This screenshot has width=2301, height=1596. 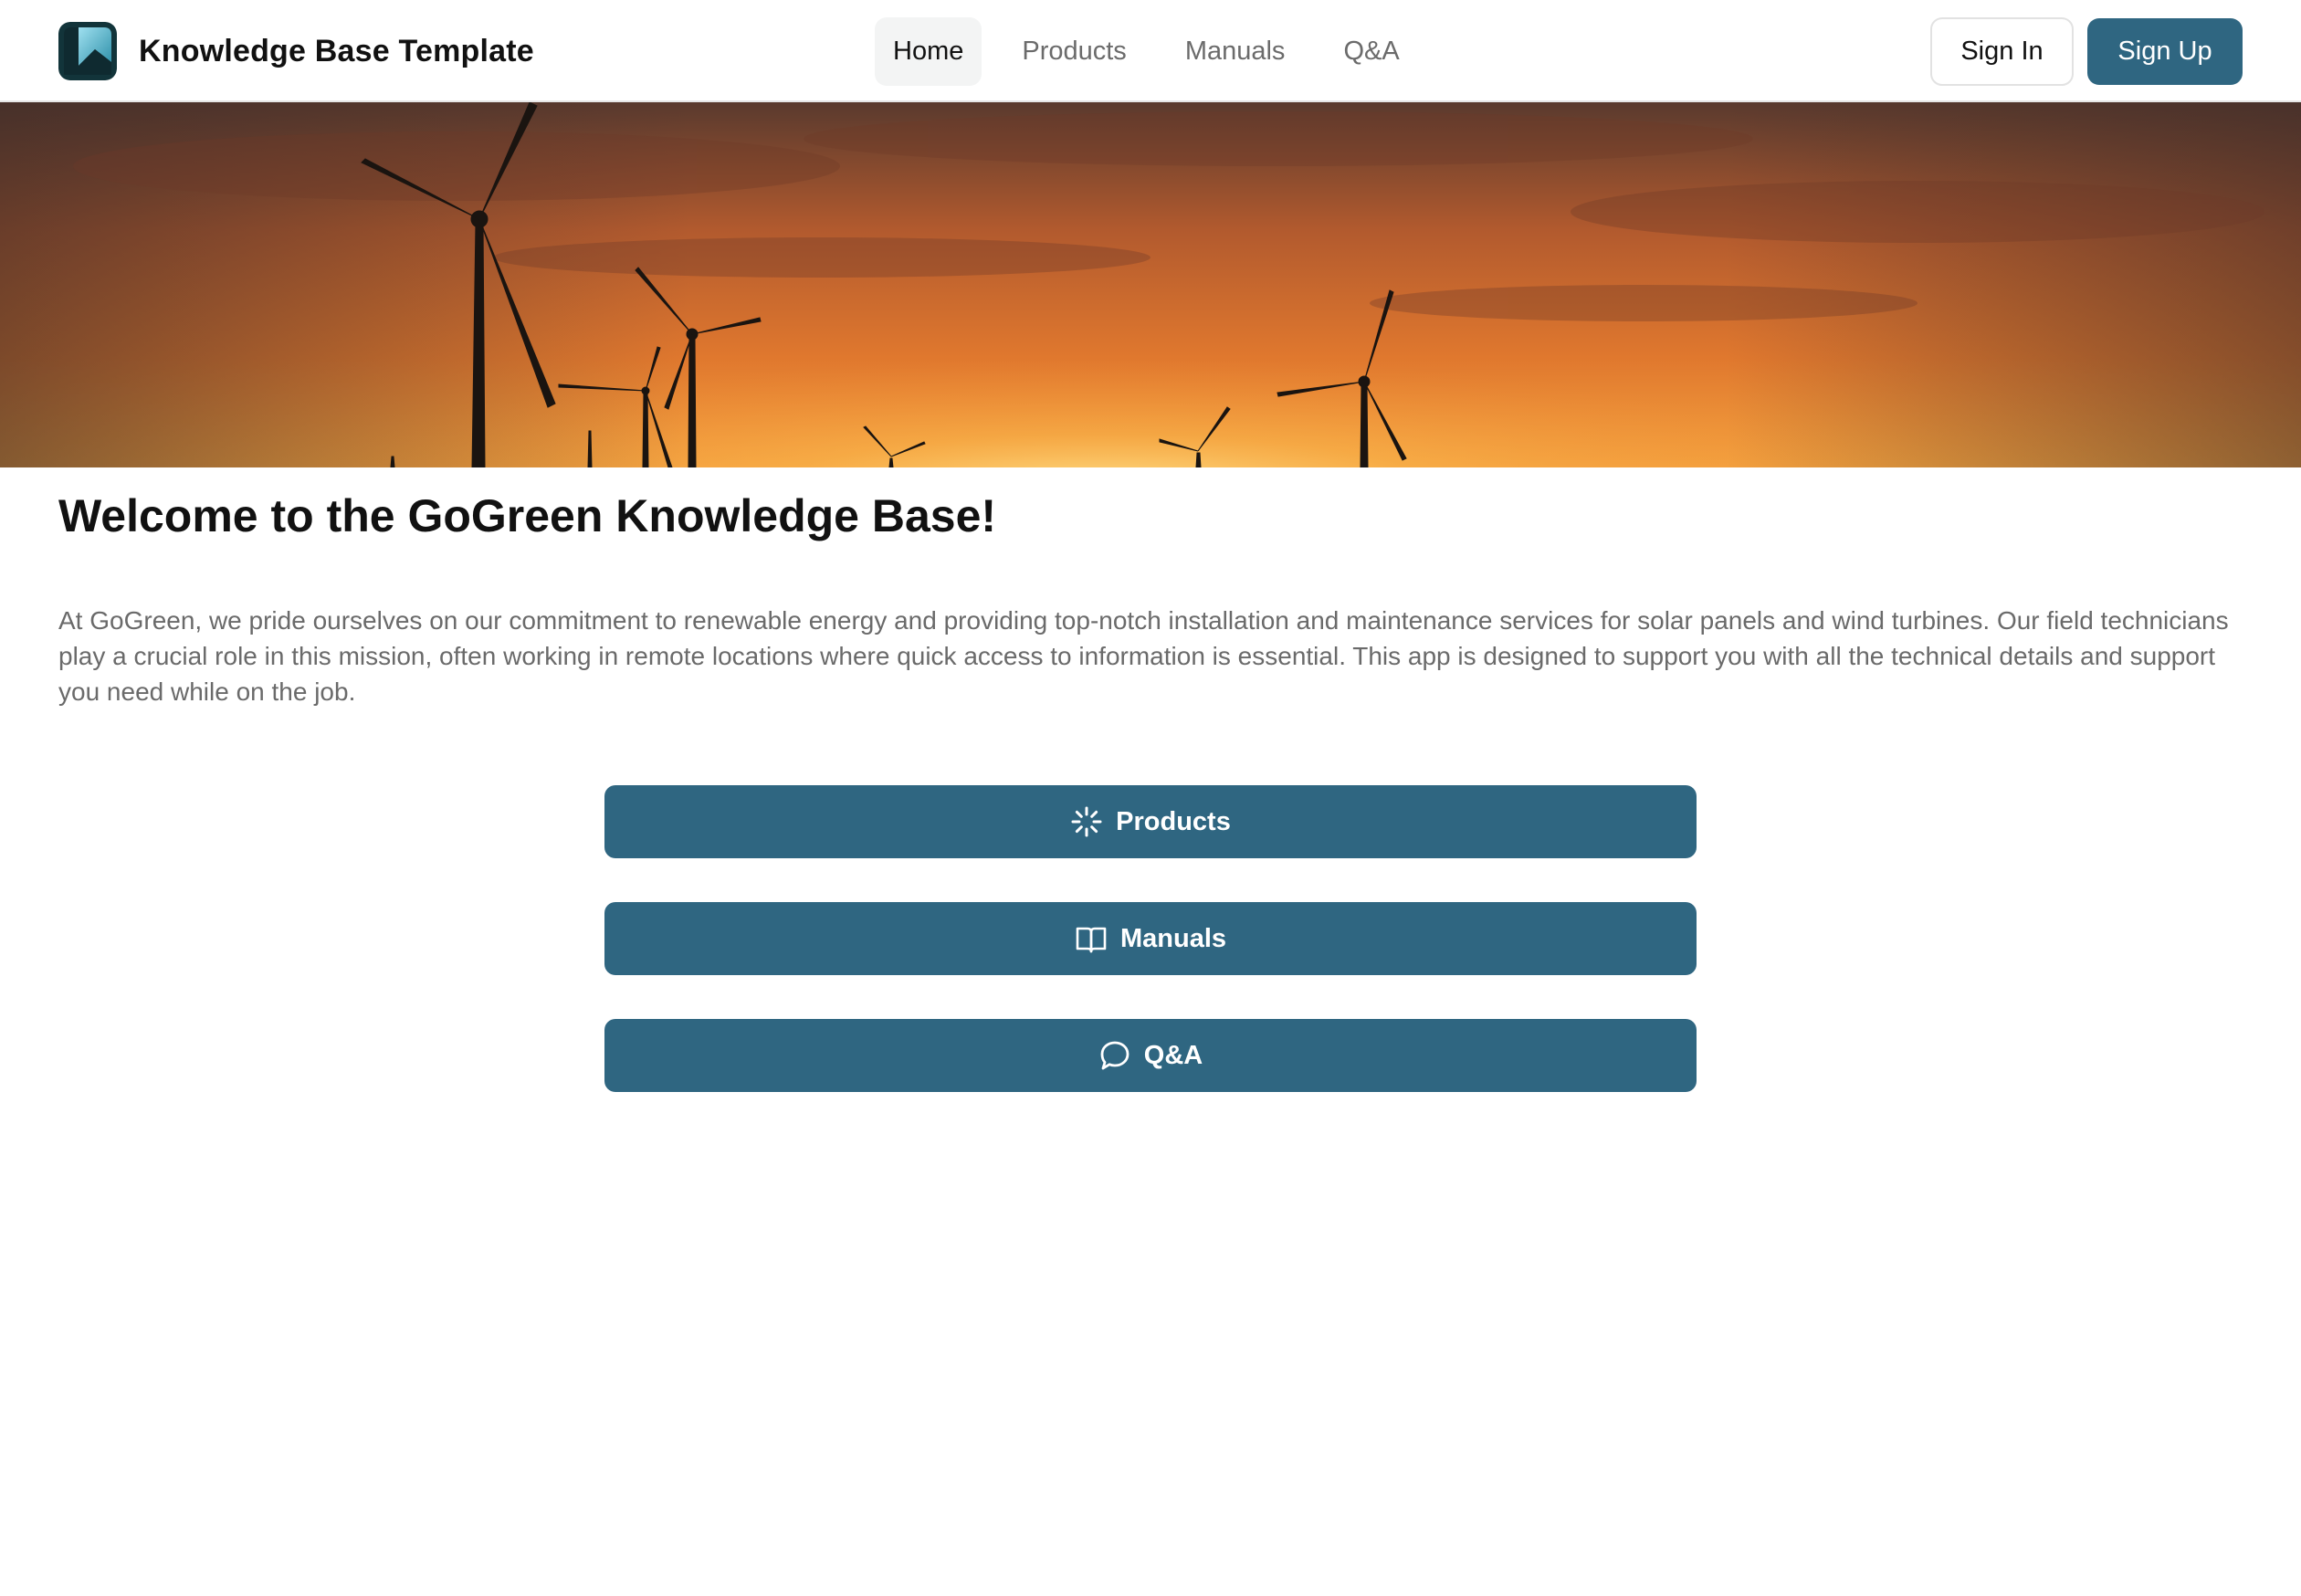 I want to click on nav-qa: Q&A, so click(x=1371, y=52).